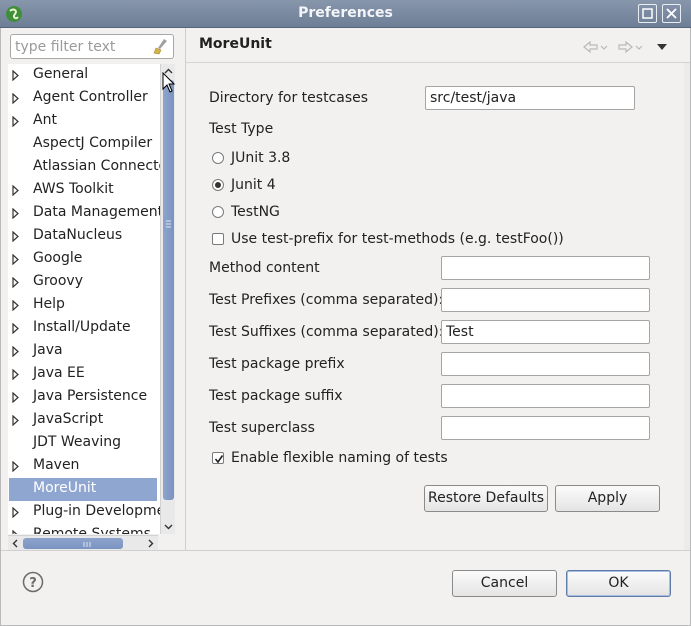 The height and width of the screenshot is (626, 691). Describe the element at coordinates (84, 466) in the screenshot. I see `tree-item: Maven` at that location.